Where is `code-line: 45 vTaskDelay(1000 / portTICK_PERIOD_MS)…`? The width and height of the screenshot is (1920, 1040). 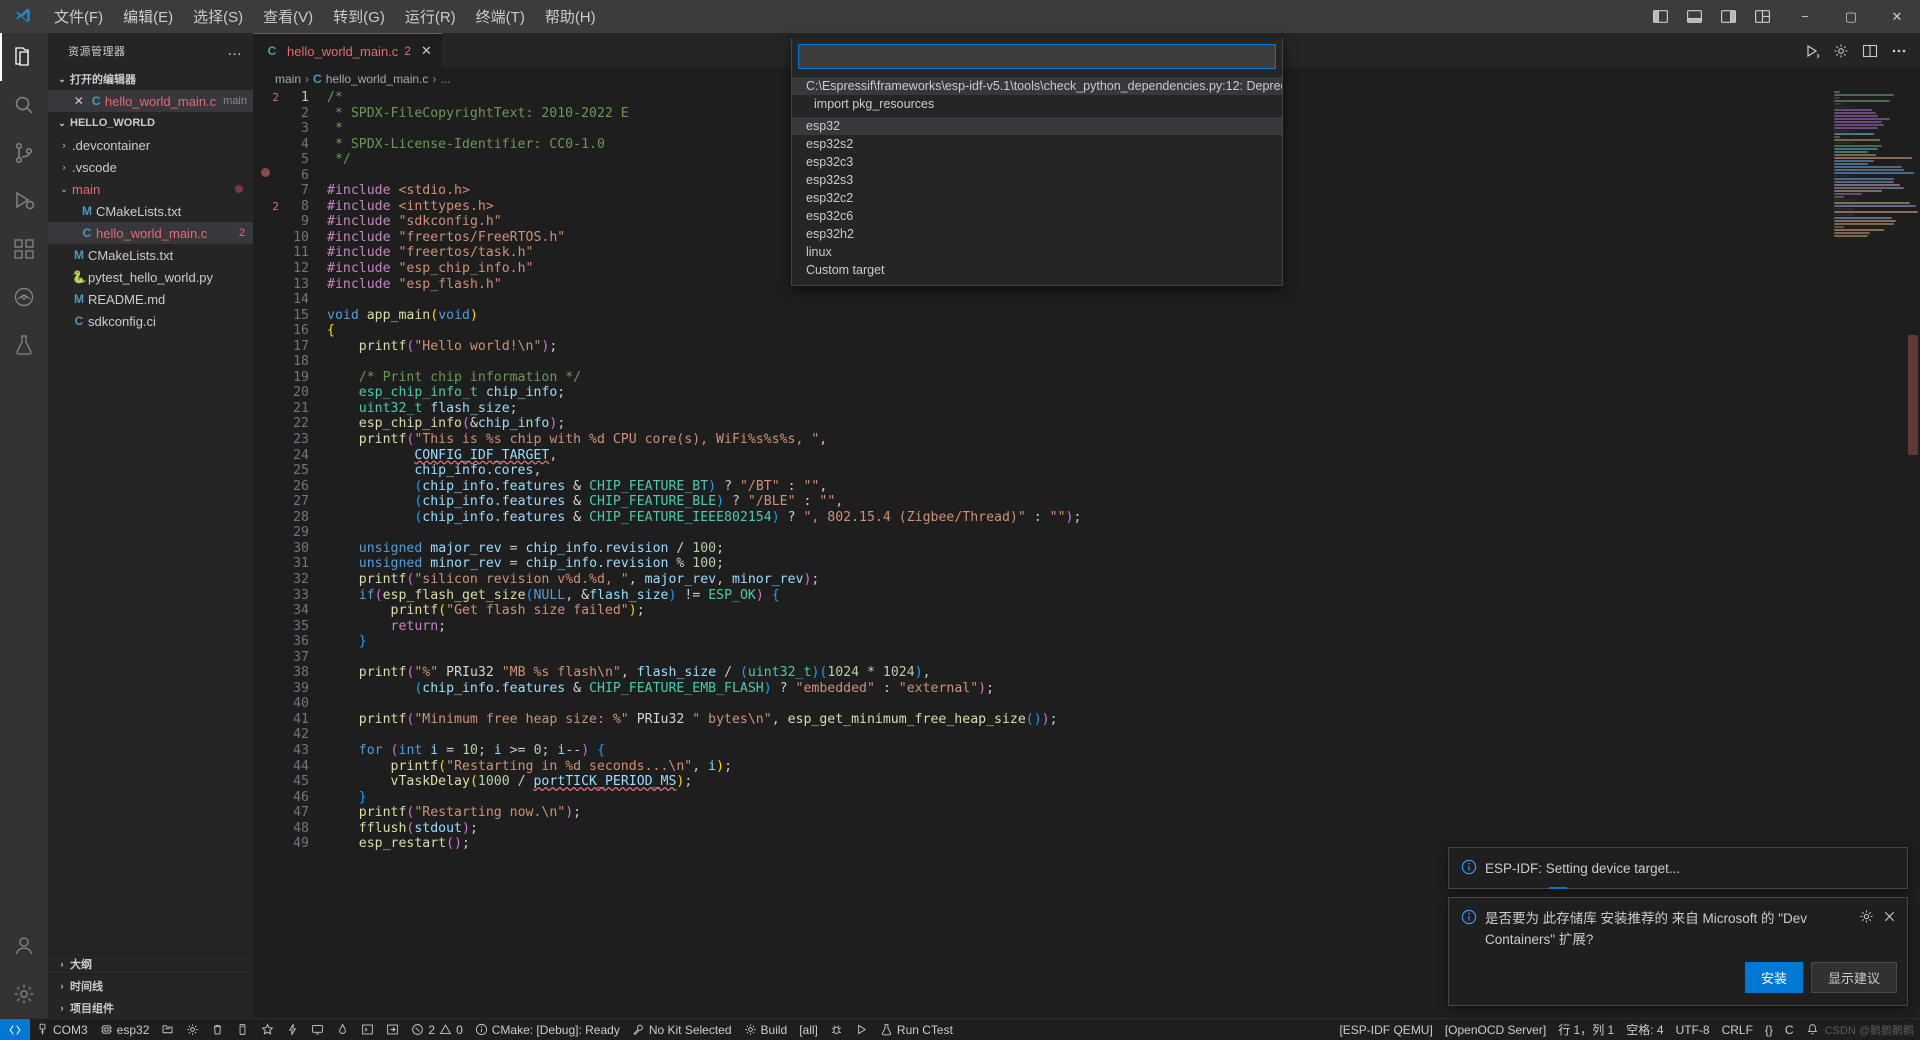
code-line: 45 vTaskDelay(1000 / portTICK_PERIOD_MS)… is located at coordinates (1040, 782).